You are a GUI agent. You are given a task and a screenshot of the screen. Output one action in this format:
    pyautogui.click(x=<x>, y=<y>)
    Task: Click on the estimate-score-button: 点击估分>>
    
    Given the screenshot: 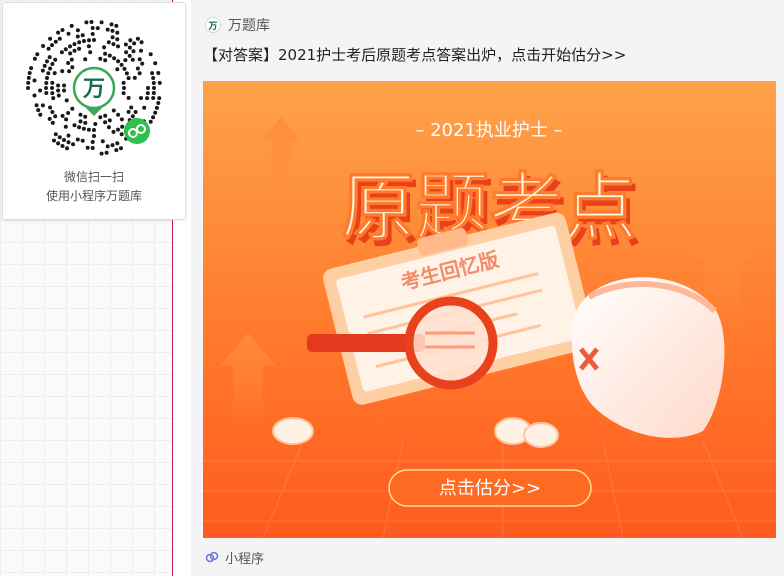 What is the action you would take?
    pyautogui.click(x=490, y=488)
    